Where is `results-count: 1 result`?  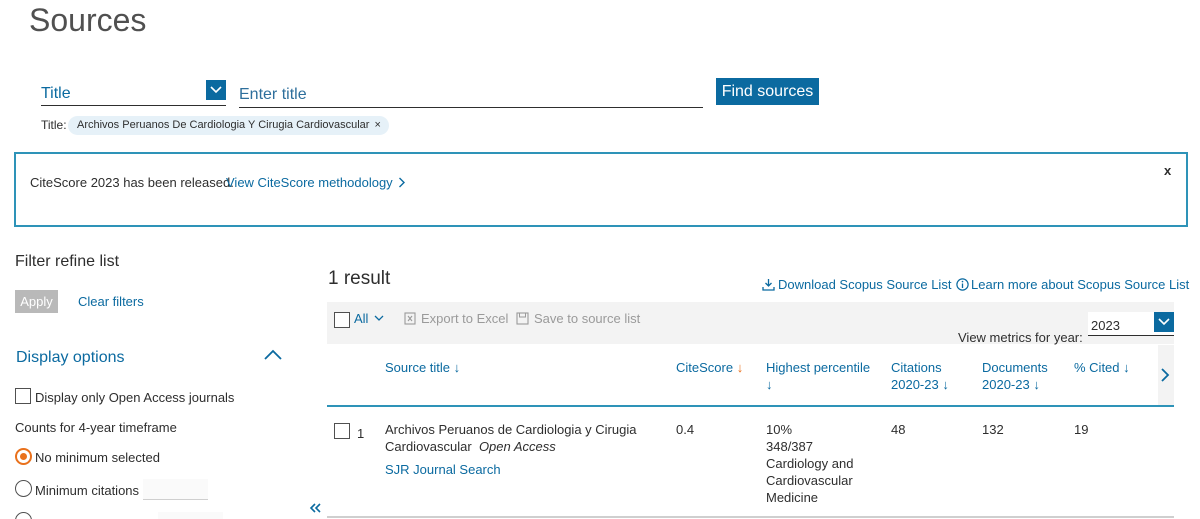
results-count: 1 result is located at coordinates (359, 278).